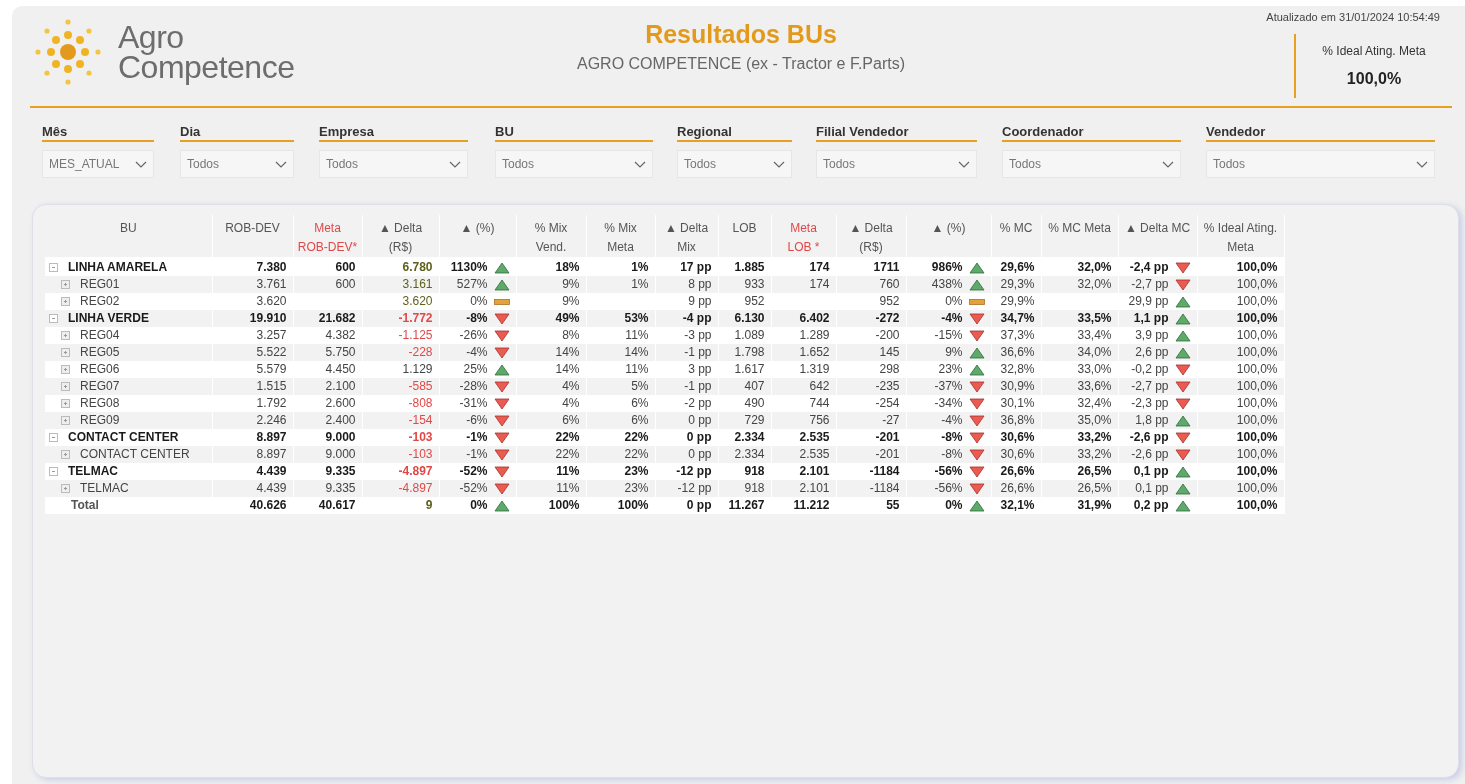  I want to click on table-cell: 407, so click(754, 387).